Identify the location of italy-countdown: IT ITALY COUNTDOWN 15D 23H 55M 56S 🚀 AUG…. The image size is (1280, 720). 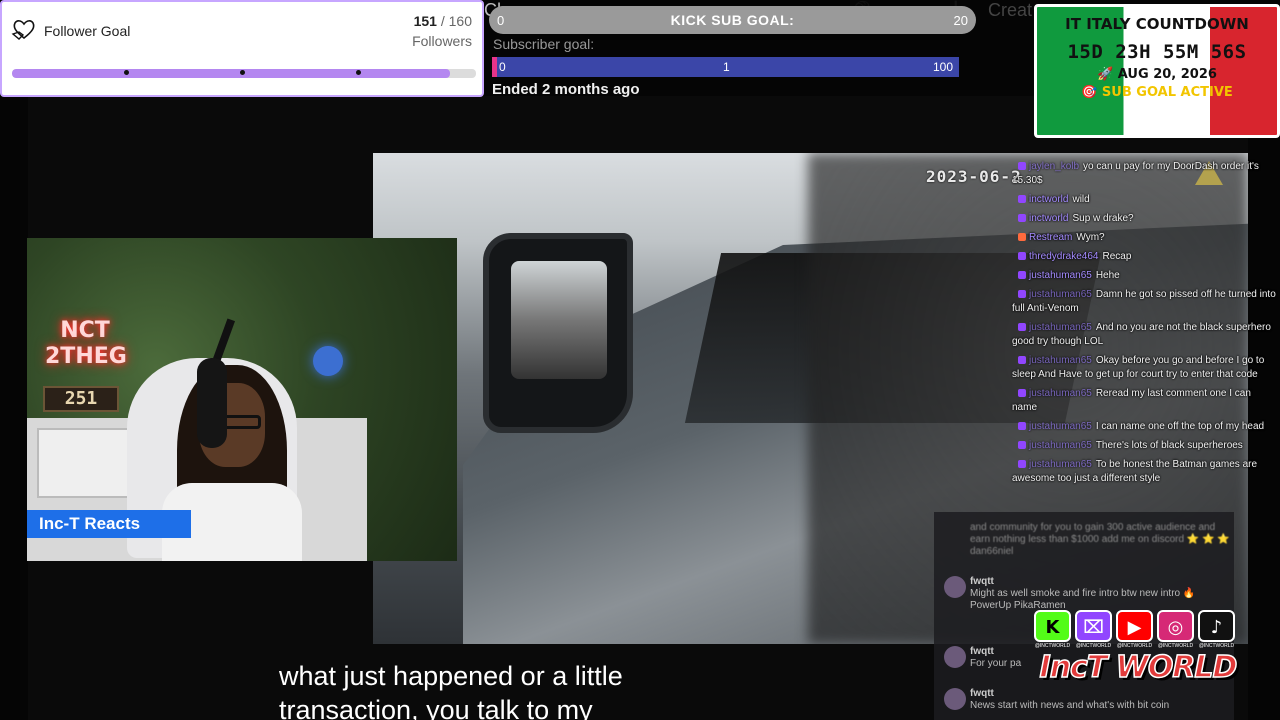
(1157, 71).